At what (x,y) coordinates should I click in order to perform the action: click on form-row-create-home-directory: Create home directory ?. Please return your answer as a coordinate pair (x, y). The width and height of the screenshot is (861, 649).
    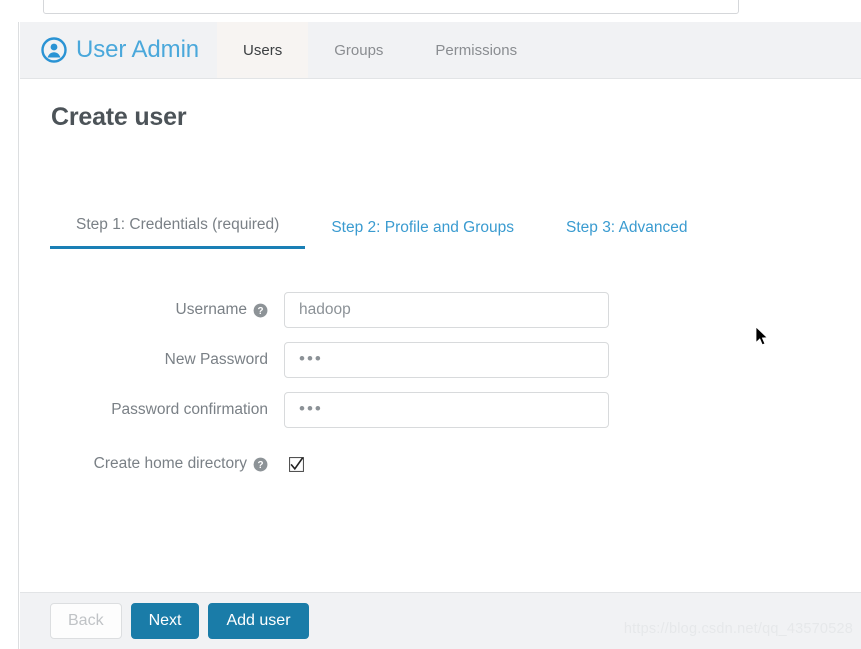
    Looking at the image, I should click on (440, 464).